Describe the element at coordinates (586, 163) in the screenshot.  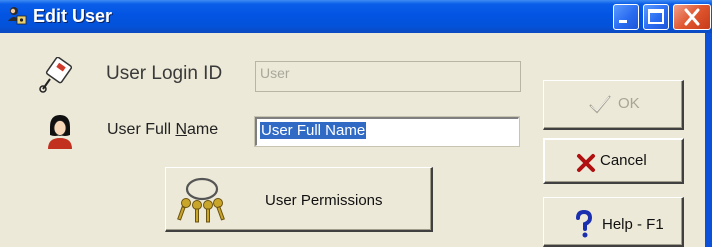
I see `x-icon` at that location.